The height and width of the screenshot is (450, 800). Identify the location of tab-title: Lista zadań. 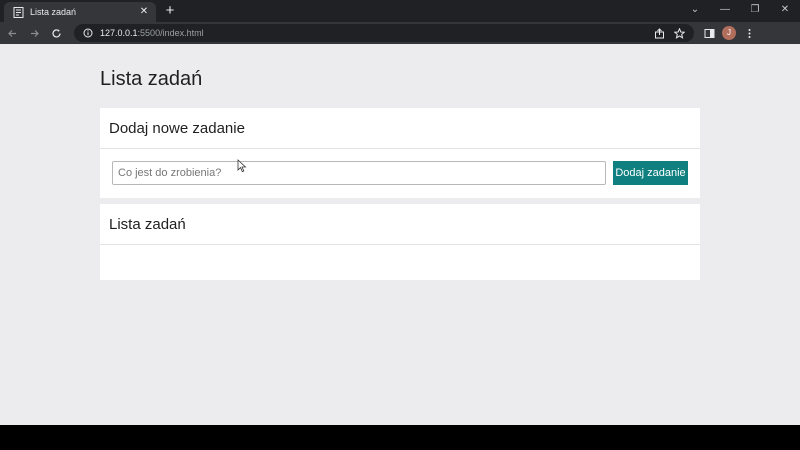
(53, 12).